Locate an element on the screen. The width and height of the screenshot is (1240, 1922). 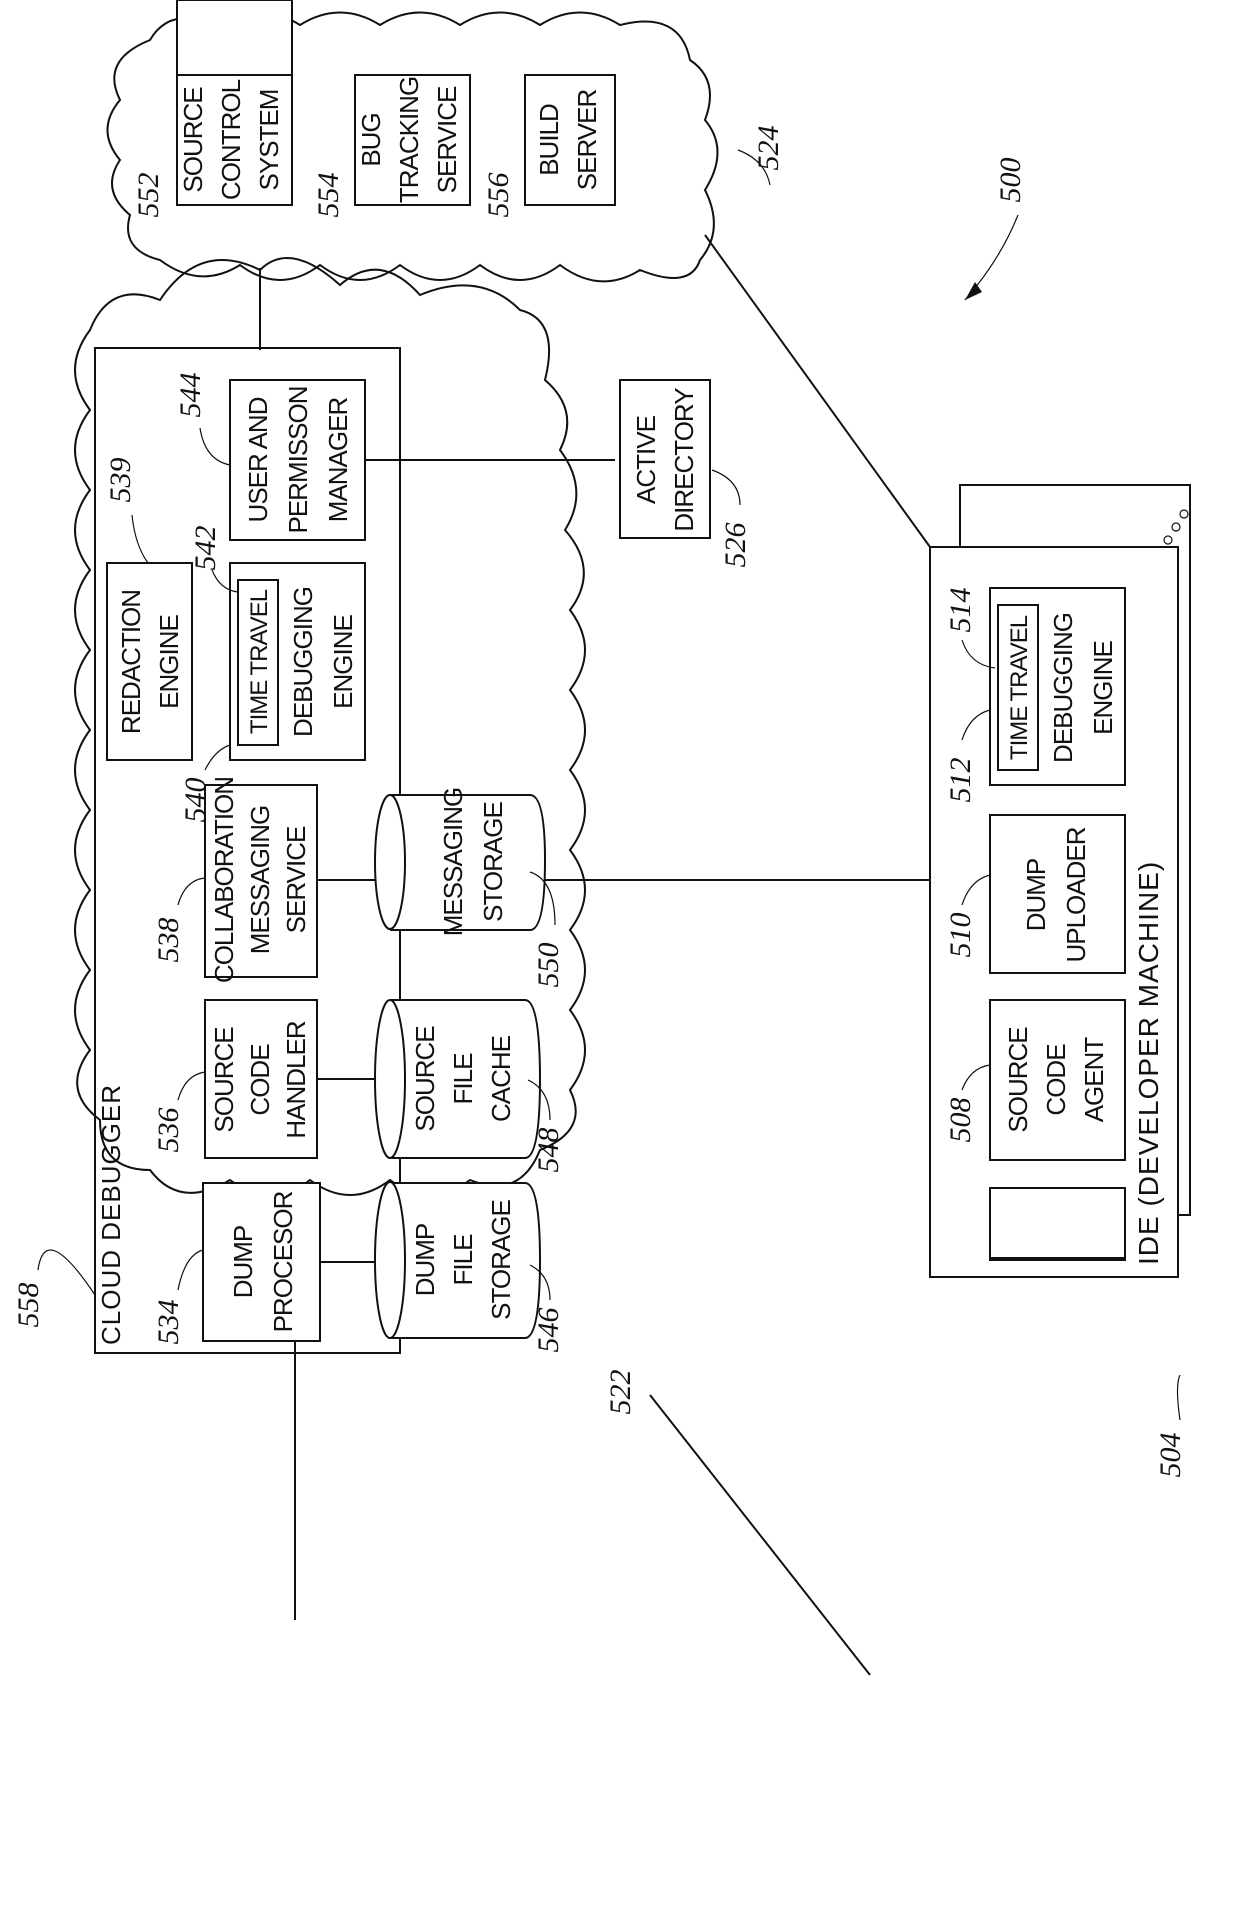
arrowhead-icon is located at coordinates (973, 291).